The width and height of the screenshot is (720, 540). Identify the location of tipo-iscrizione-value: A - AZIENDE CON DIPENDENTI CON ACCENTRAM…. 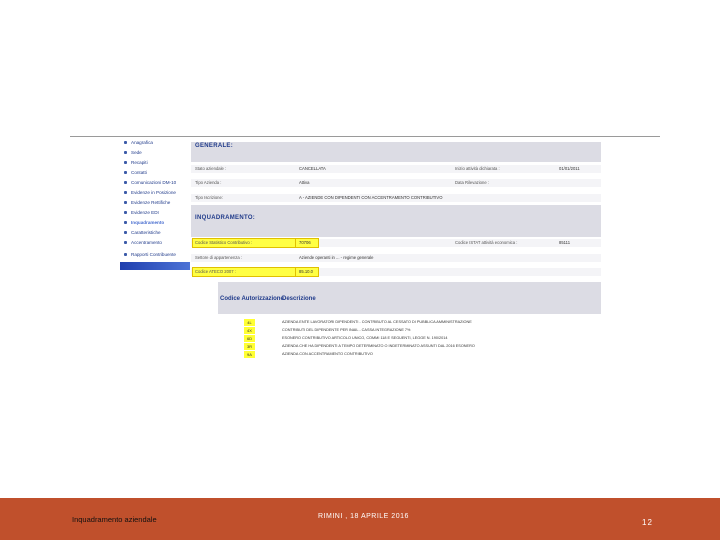
(371, 197).